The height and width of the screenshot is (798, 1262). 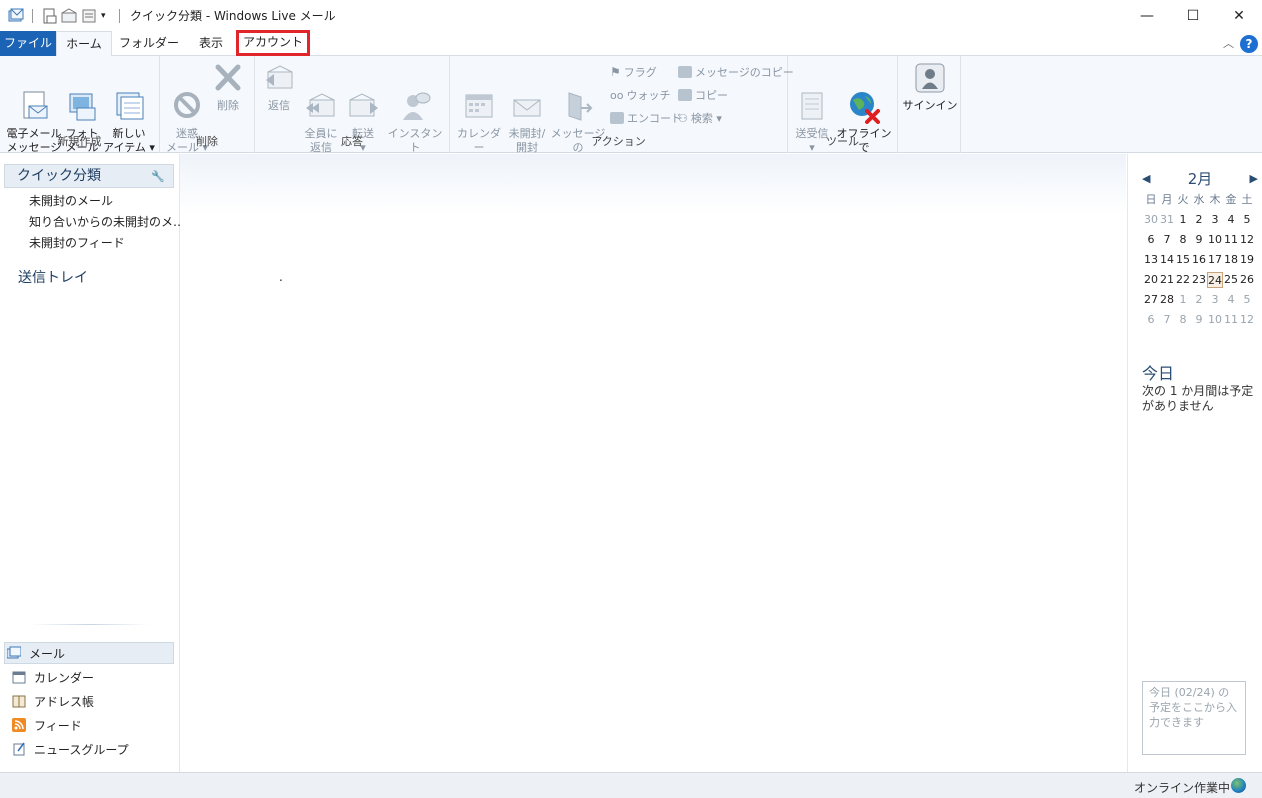 I want to click on calendar-day: 16, so click(x=1199, y=260).